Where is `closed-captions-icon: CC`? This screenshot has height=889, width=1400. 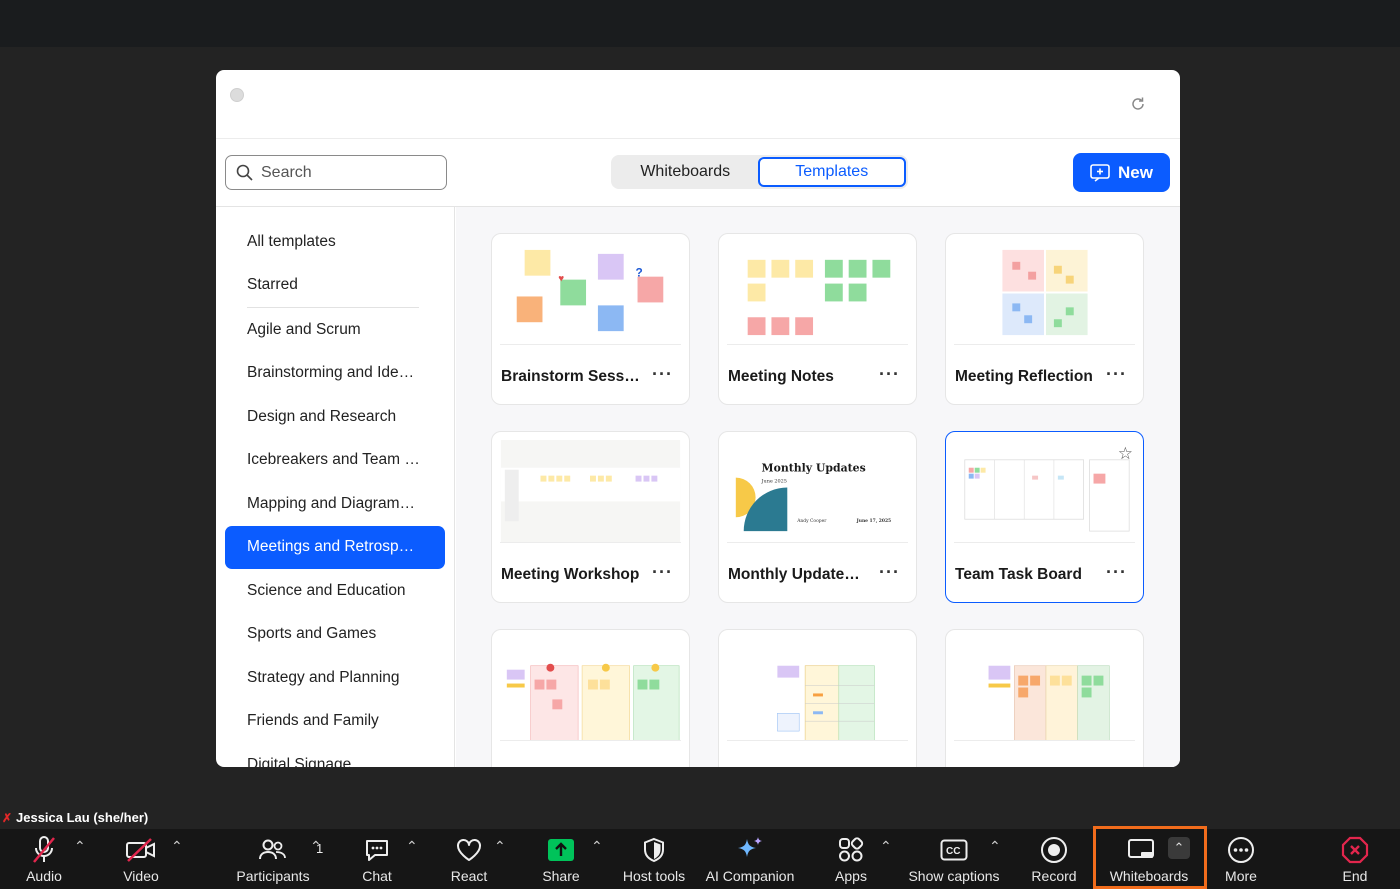
closed-captions-icon: CC is located at coordinates (954, 850).